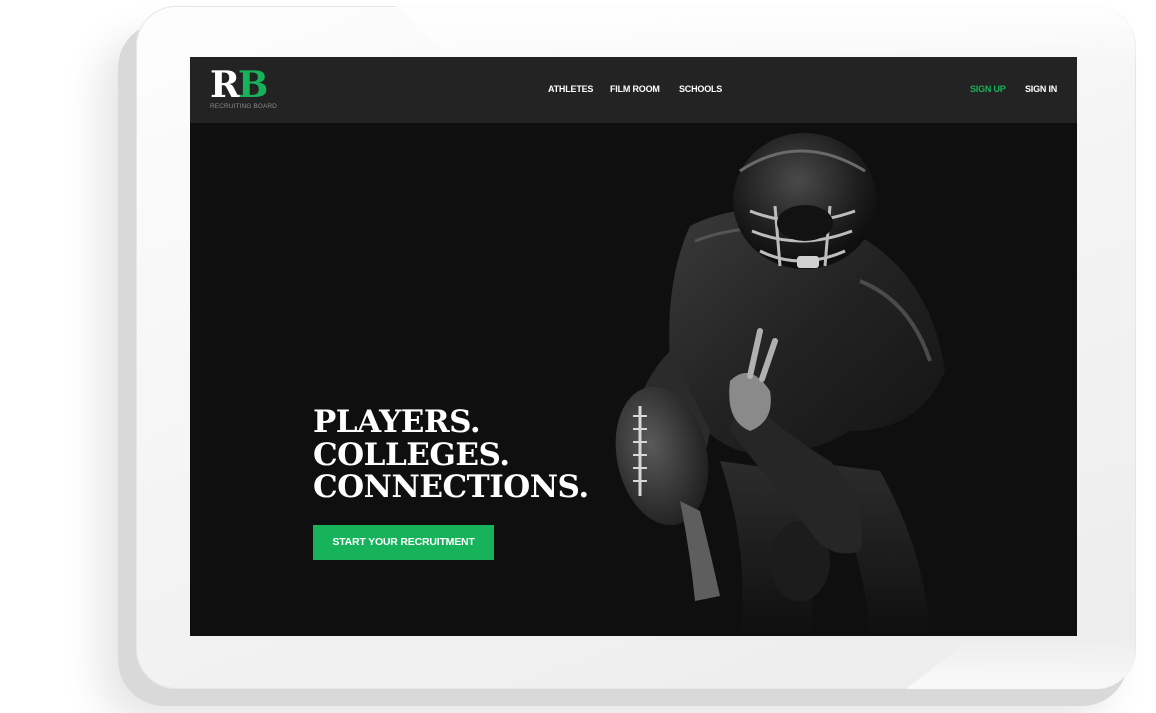  Describe the element at coordinates (397, 422) in the screenshot. I see `headline-line-players: PLAYERS.` at that location.